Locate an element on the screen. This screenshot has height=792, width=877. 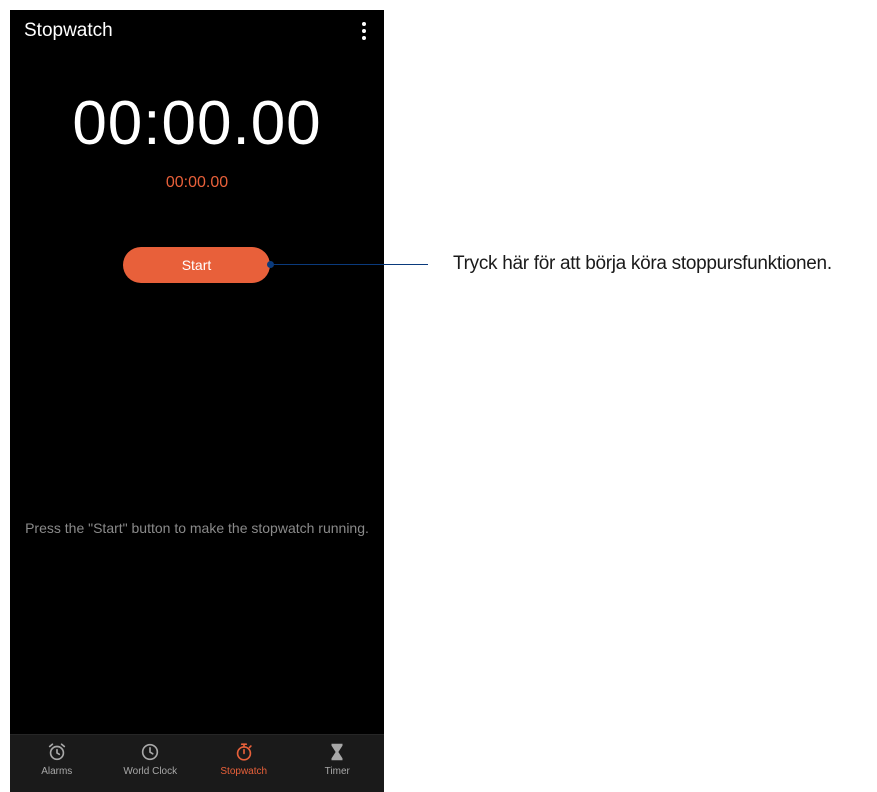
nav-item-timer: Timer is located at coordinates (338, 763).